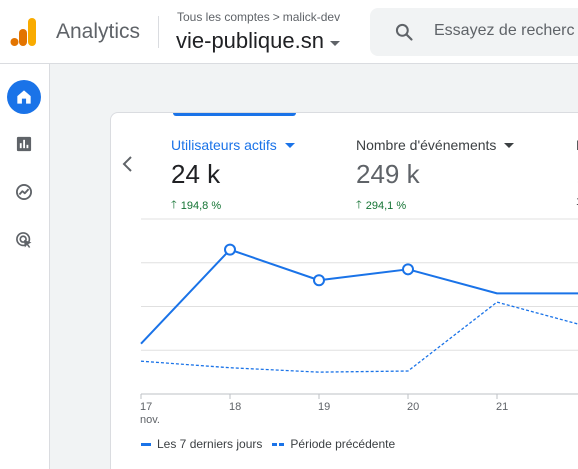  I want to click on caret-down-icon, so click(334, 43).